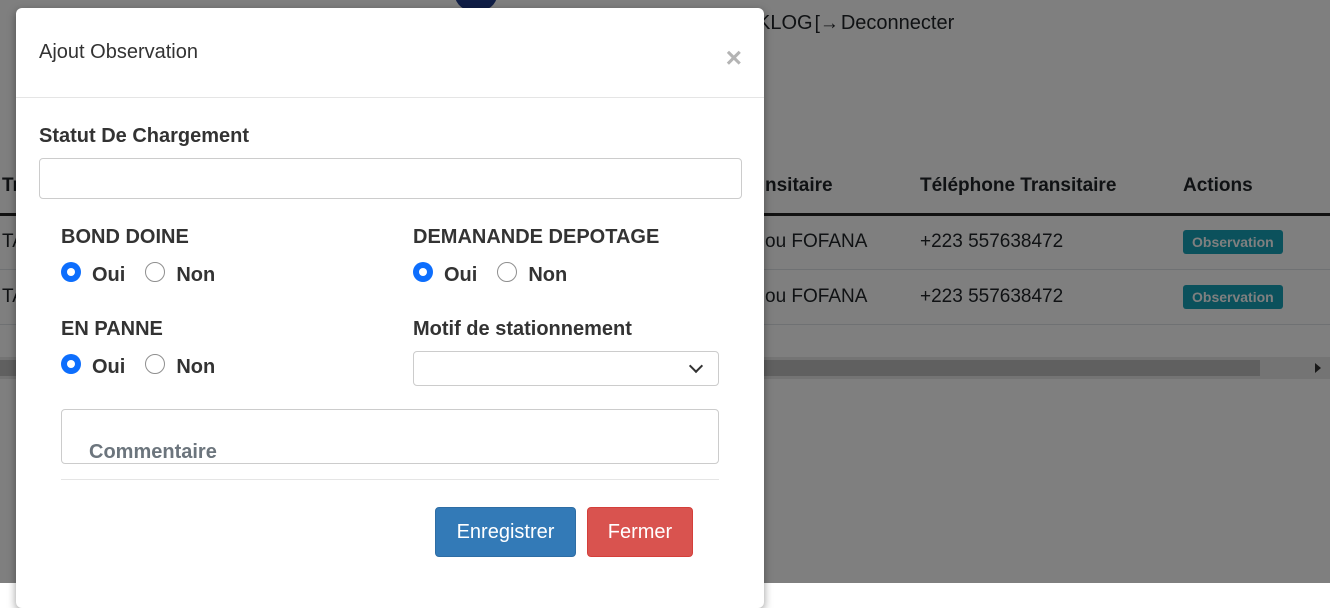 This screenshot has height=608, width=1330. What do you see at coordinates (522, 329) in the screenshot?
I see `motif-label: Motif de stationnement` at bounding box center [522, 329].